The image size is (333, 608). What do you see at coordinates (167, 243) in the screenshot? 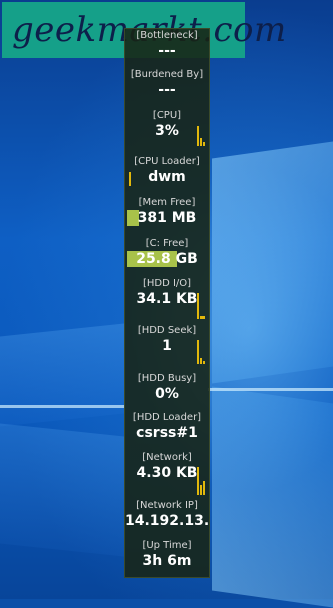
I see `c-free-label: [C: Free]` at bounding box center [167, 243].